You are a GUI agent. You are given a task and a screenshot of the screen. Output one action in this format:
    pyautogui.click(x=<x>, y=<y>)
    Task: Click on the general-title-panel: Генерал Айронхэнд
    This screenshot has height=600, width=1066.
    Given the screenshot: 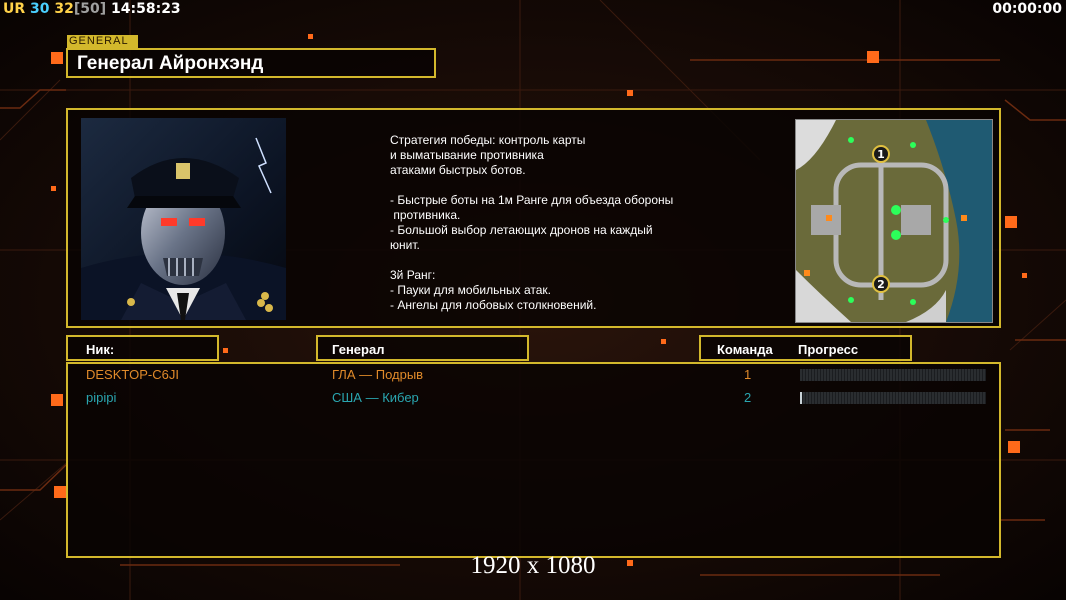 What is the action you would take?
    pyautogui.click(x=251, y=63)
    